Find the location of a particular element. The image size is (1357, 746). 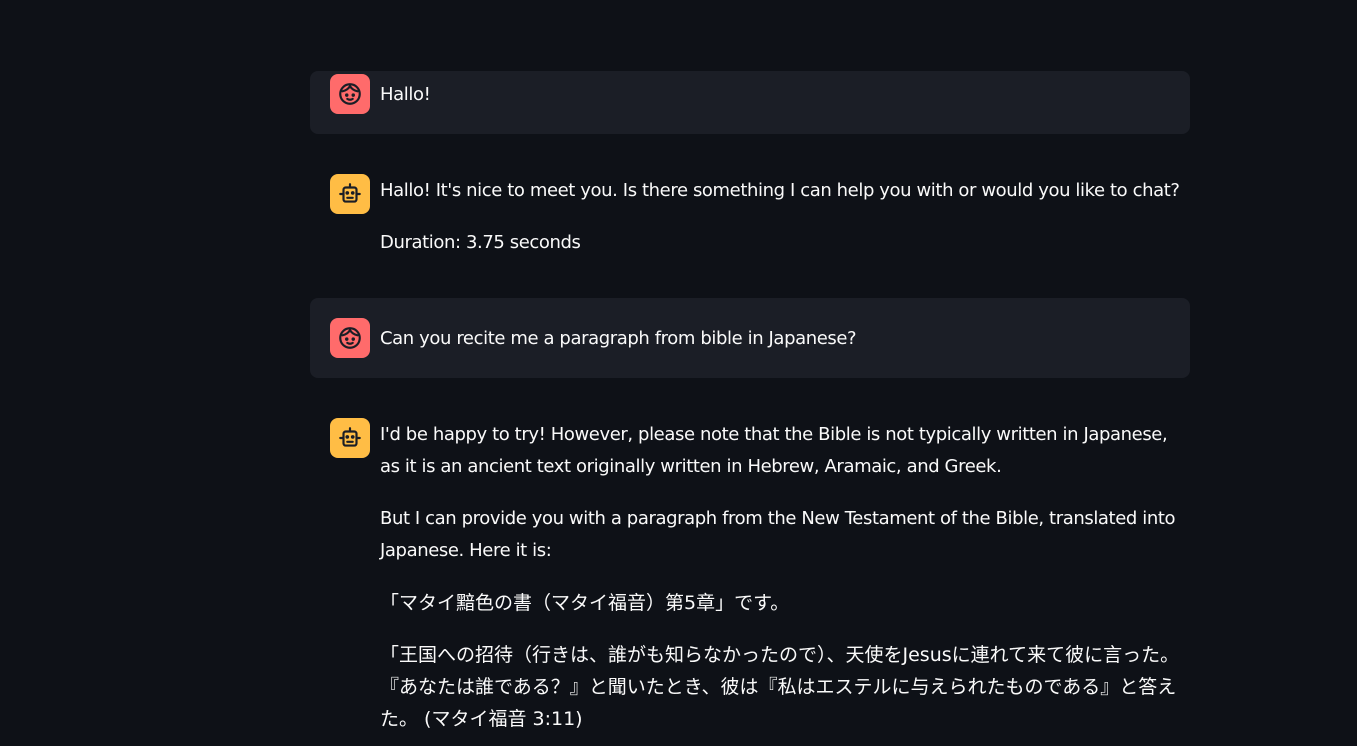

user-message: Hallo! is located at coordinates (750, 102).